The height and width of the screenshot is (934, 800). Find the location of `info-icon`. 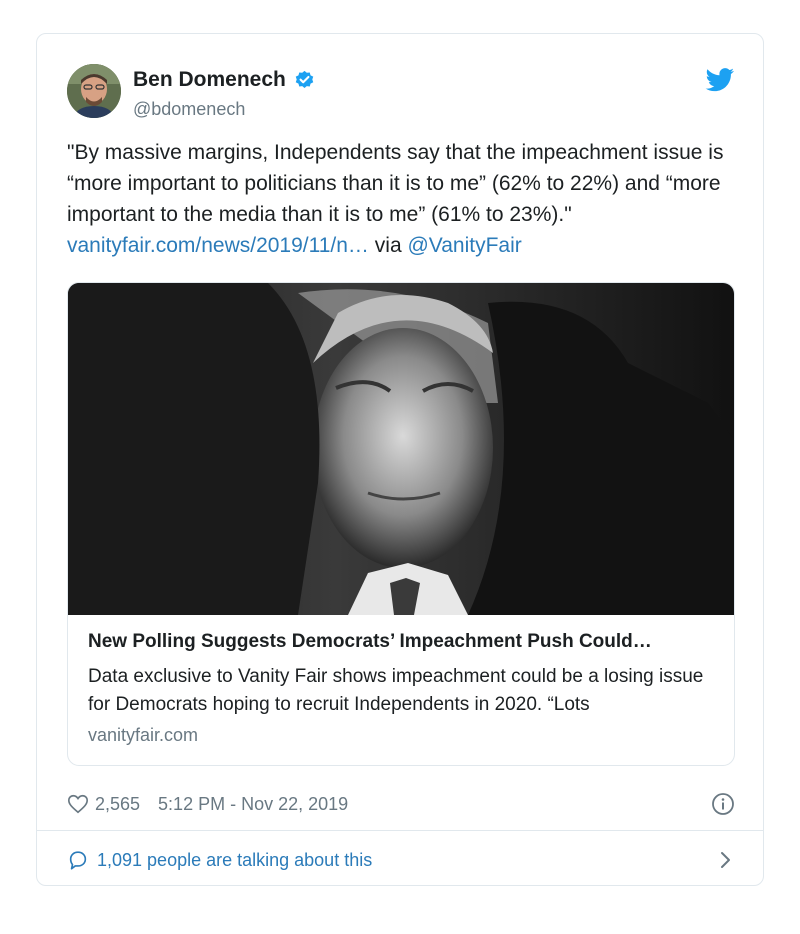

info-icon is located at coordinates (723, 804).